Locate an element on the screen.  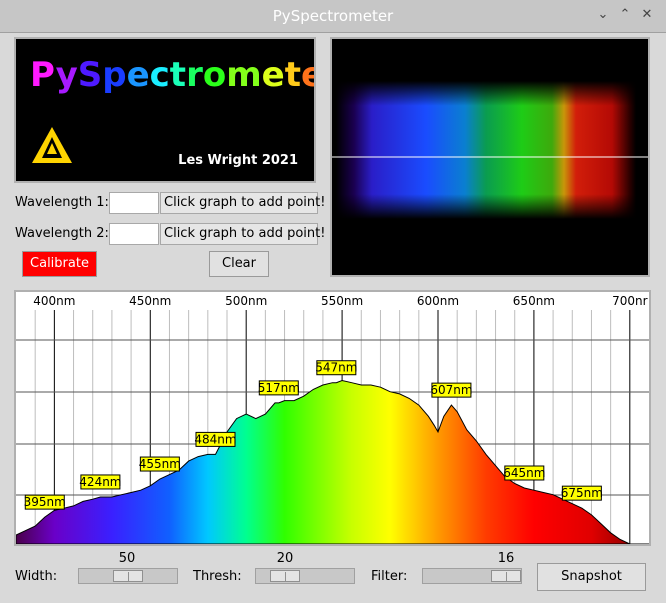
width-slider-thumb is located at coordinates (128, 576).